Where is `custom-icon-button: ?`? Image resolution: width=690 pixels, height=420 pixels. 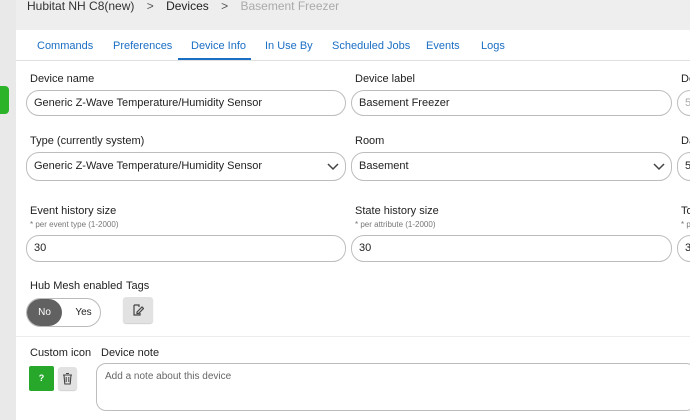 custom-icon-button: ? is located at coordinates (41, 378).